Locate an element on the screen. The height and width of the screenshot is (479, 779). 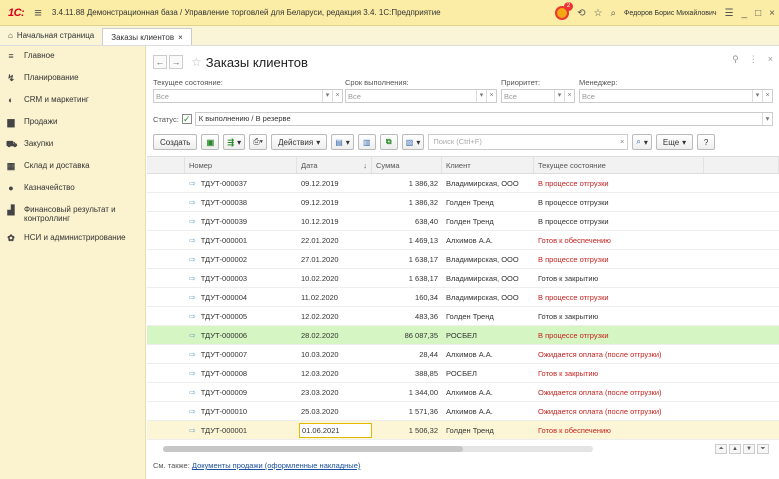
select-value: Все is located at coordinates (588, 96).